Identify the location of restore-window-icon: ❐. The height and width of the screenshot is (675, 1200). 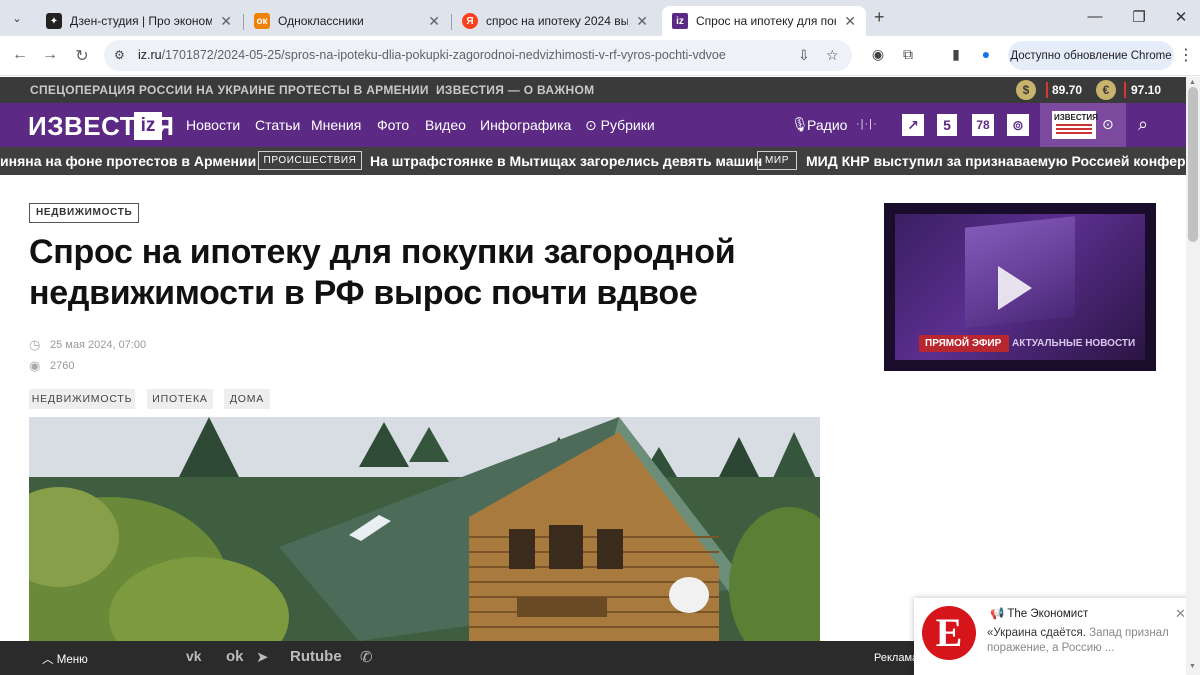
(1139, 17).